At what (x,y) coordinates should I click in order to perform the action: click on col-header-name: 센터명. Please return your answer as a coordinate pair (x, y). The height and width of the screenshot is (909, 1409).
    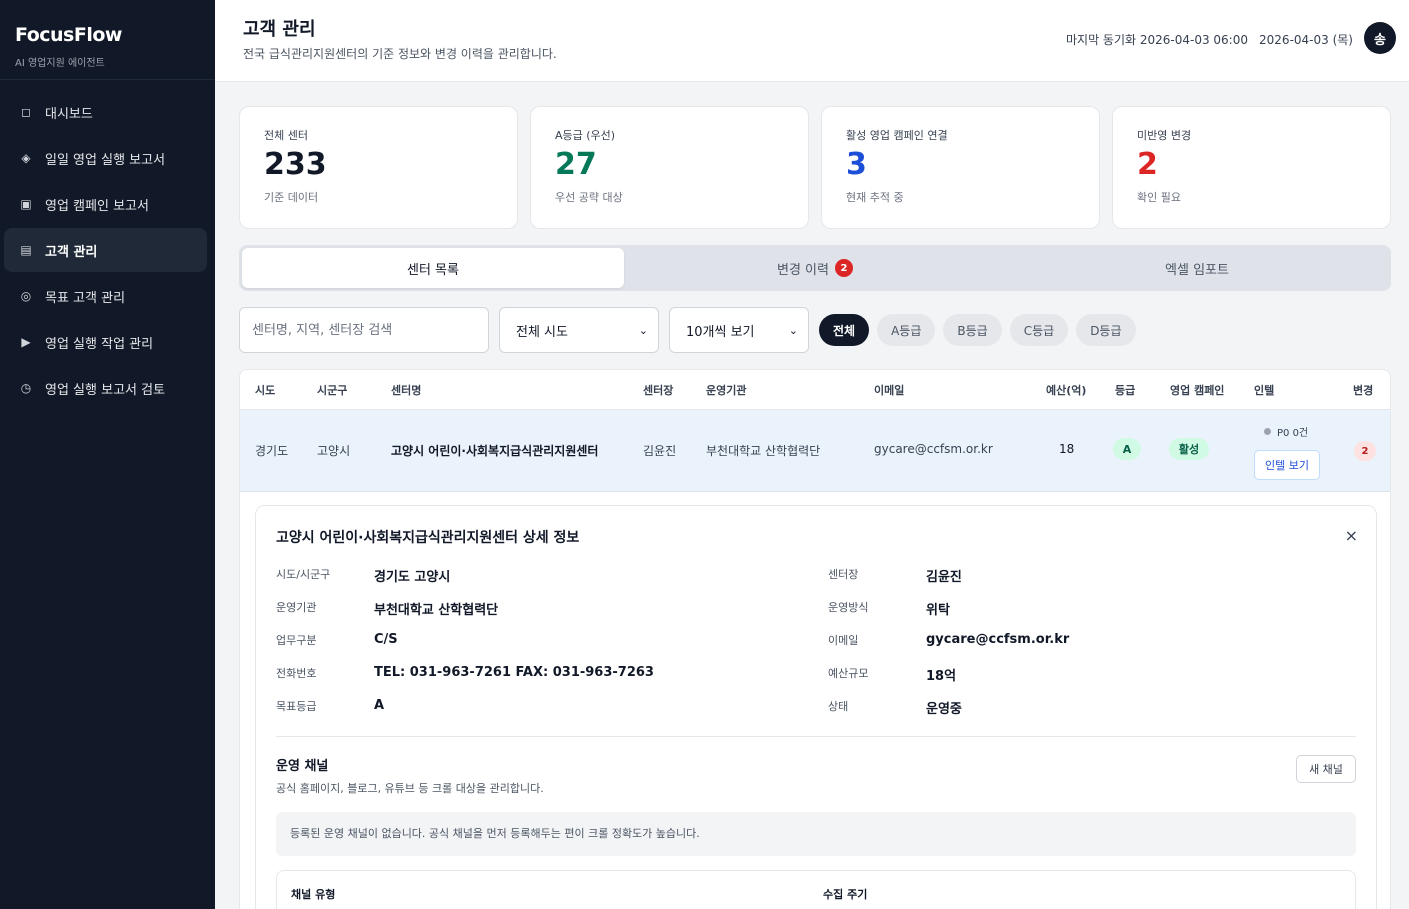
    Looking at the image, I should click on (406, 390).